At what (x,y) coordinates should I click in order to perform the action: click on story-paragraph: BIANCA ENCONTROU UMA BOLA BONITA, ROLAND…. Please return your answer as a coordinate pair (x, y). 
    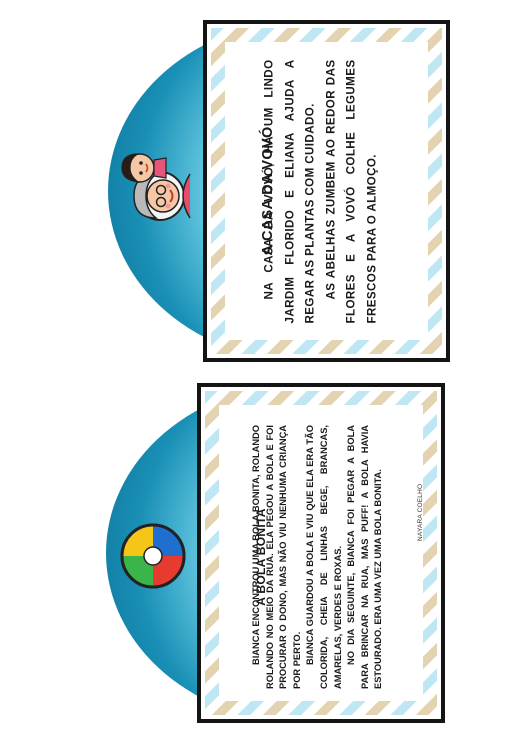
    Looking at the image, I should click on (276, 557).